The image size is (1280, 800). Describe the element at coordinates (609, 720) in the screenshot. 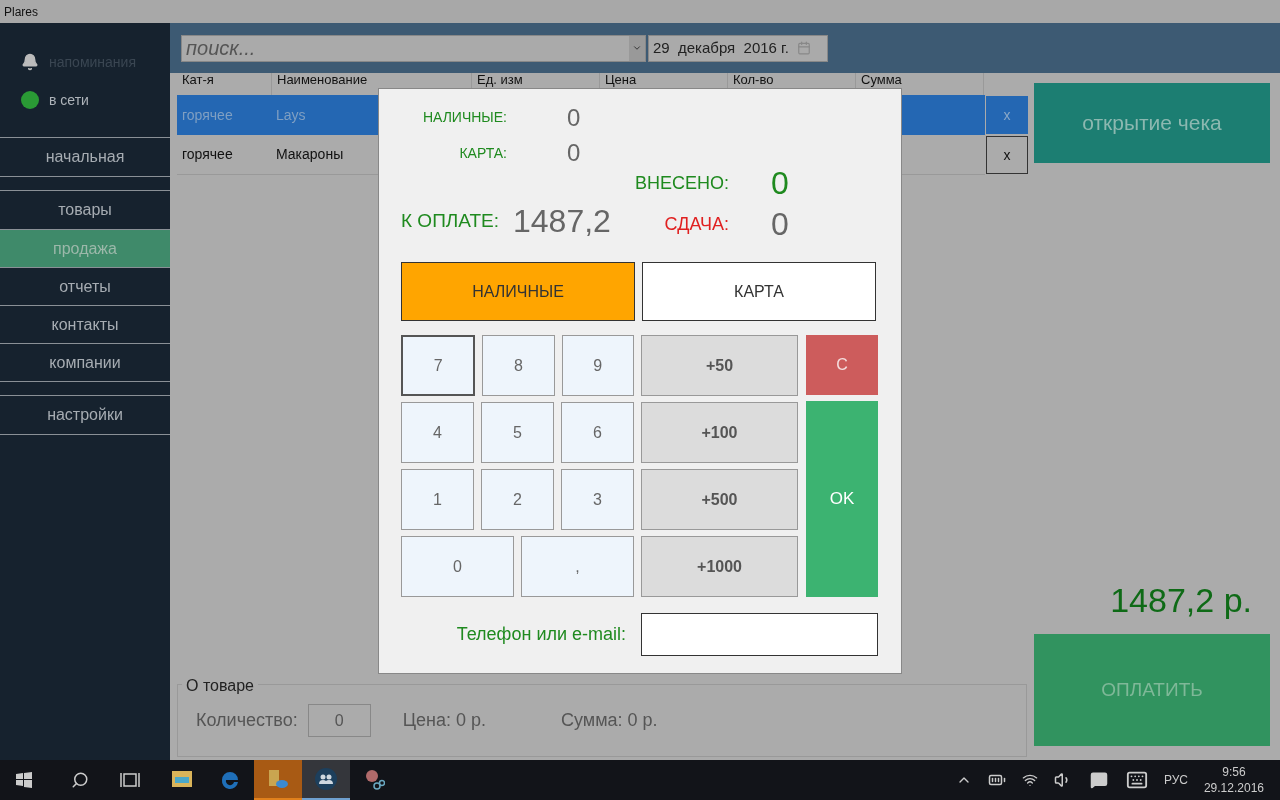

I see `sum-text: Сумма: 0 р.` at that location.